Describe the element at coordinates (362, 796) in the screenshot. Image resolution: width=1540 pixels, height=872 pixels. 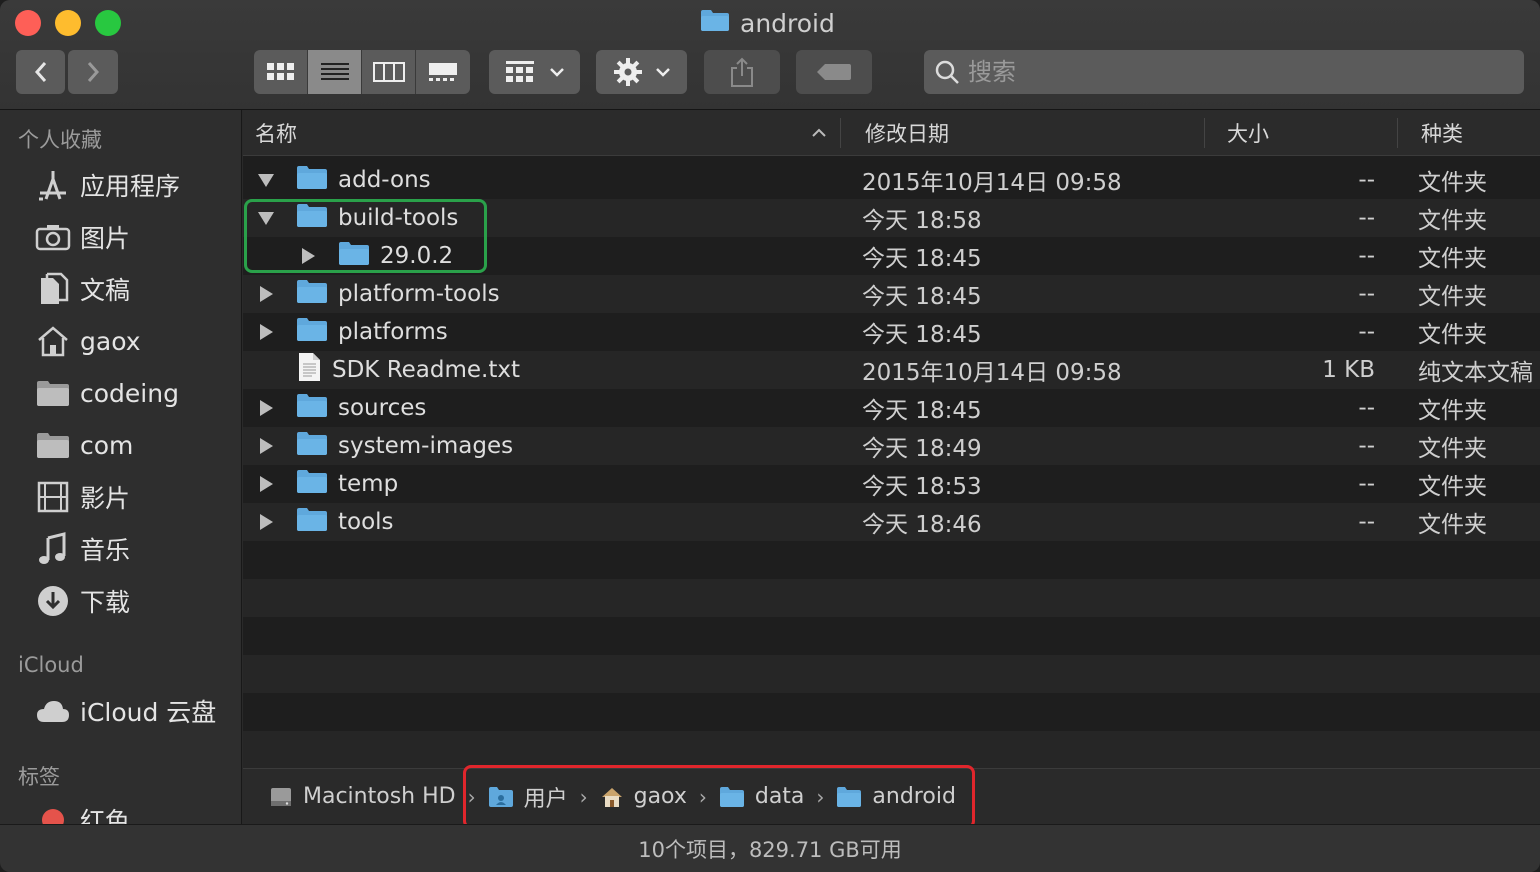
I see `path-crumb-macintosh-hd: Macintosh HD` at that location.